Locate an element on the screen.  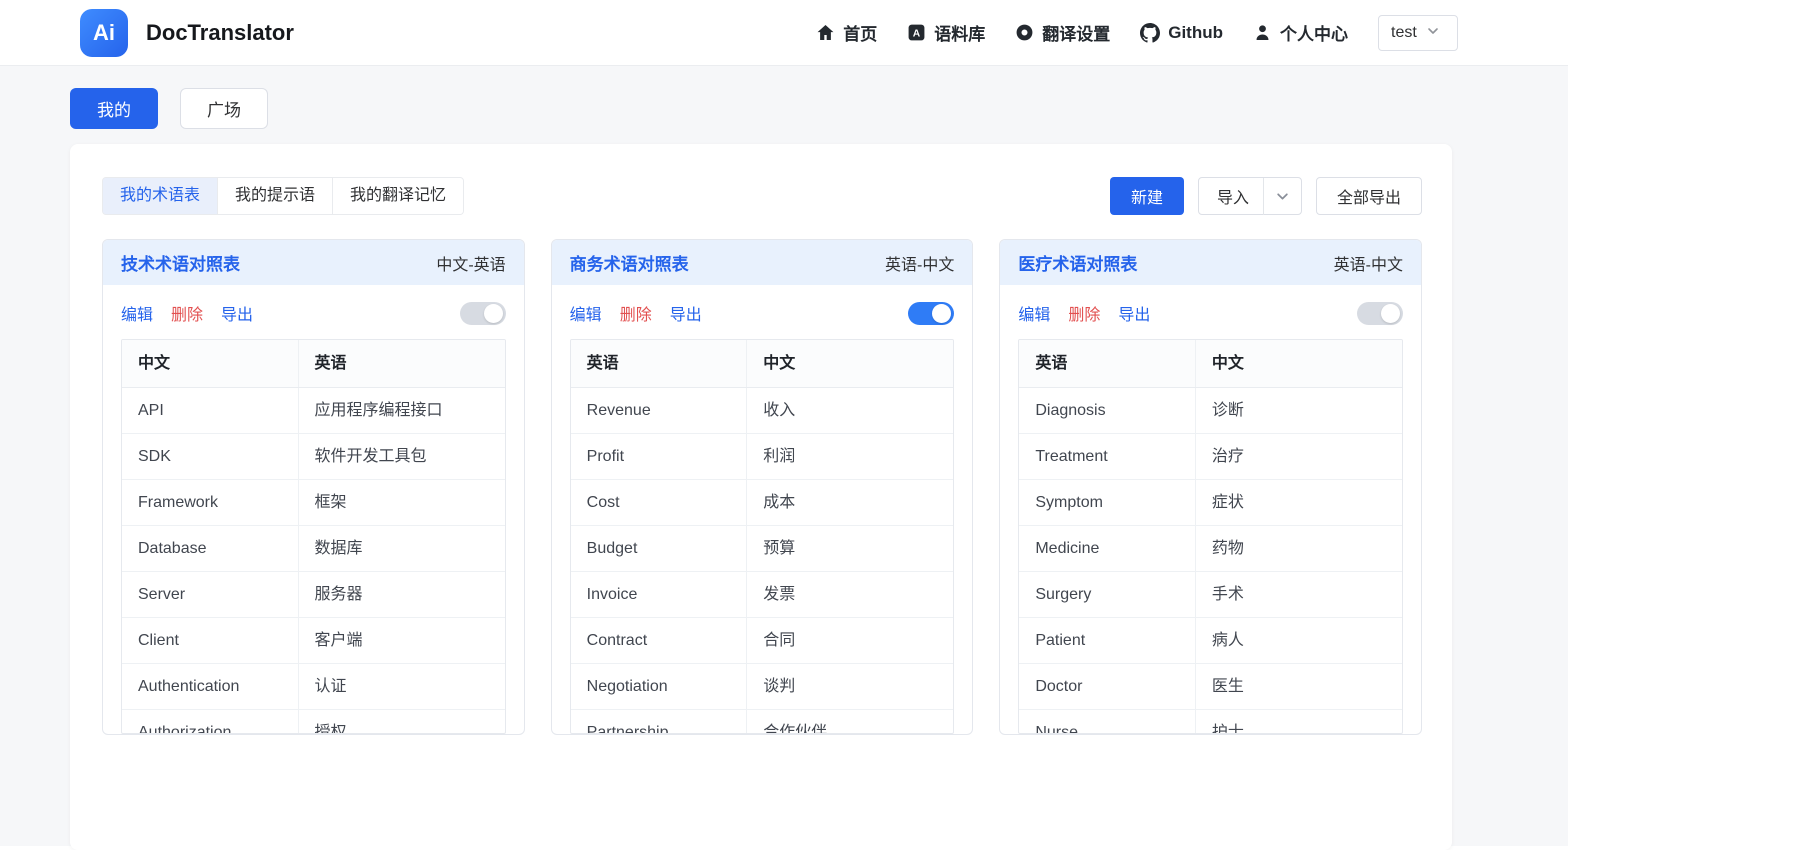
term-row: API 应用程序编程接口 is located at coordinates (313, 410).